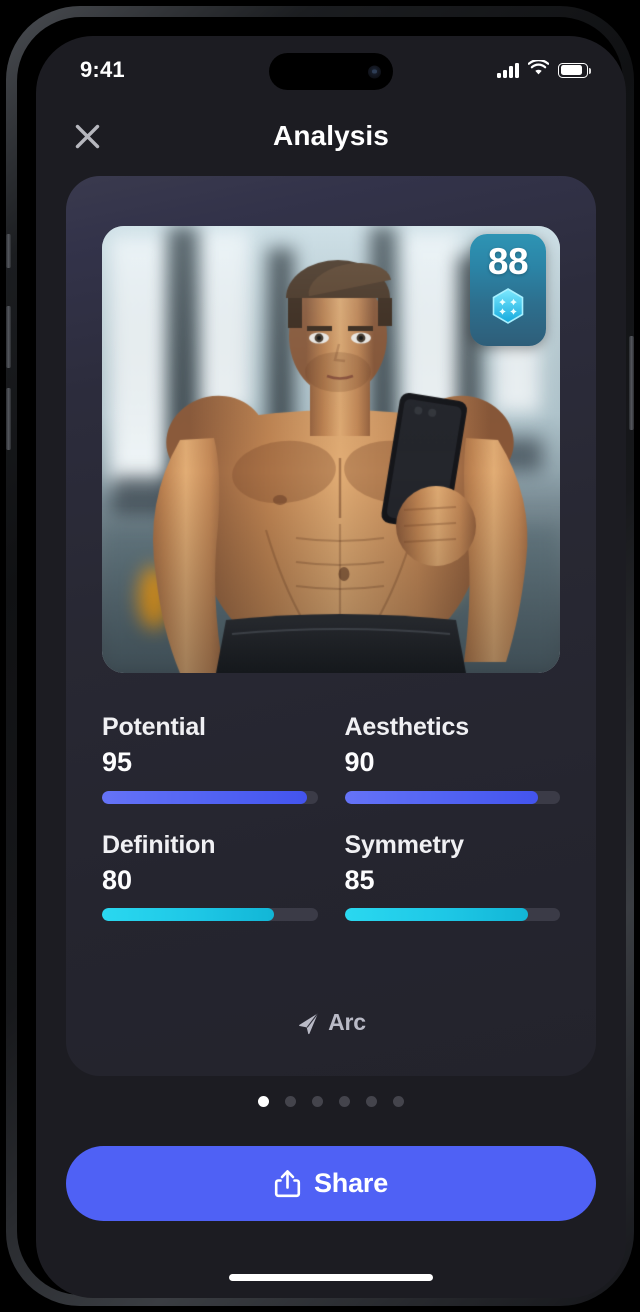  What do you see at coordinates (452, 876) in the screenshot?
I see `metric-item-symmetry: Symmetry 85` at bounding box center [452, 876].